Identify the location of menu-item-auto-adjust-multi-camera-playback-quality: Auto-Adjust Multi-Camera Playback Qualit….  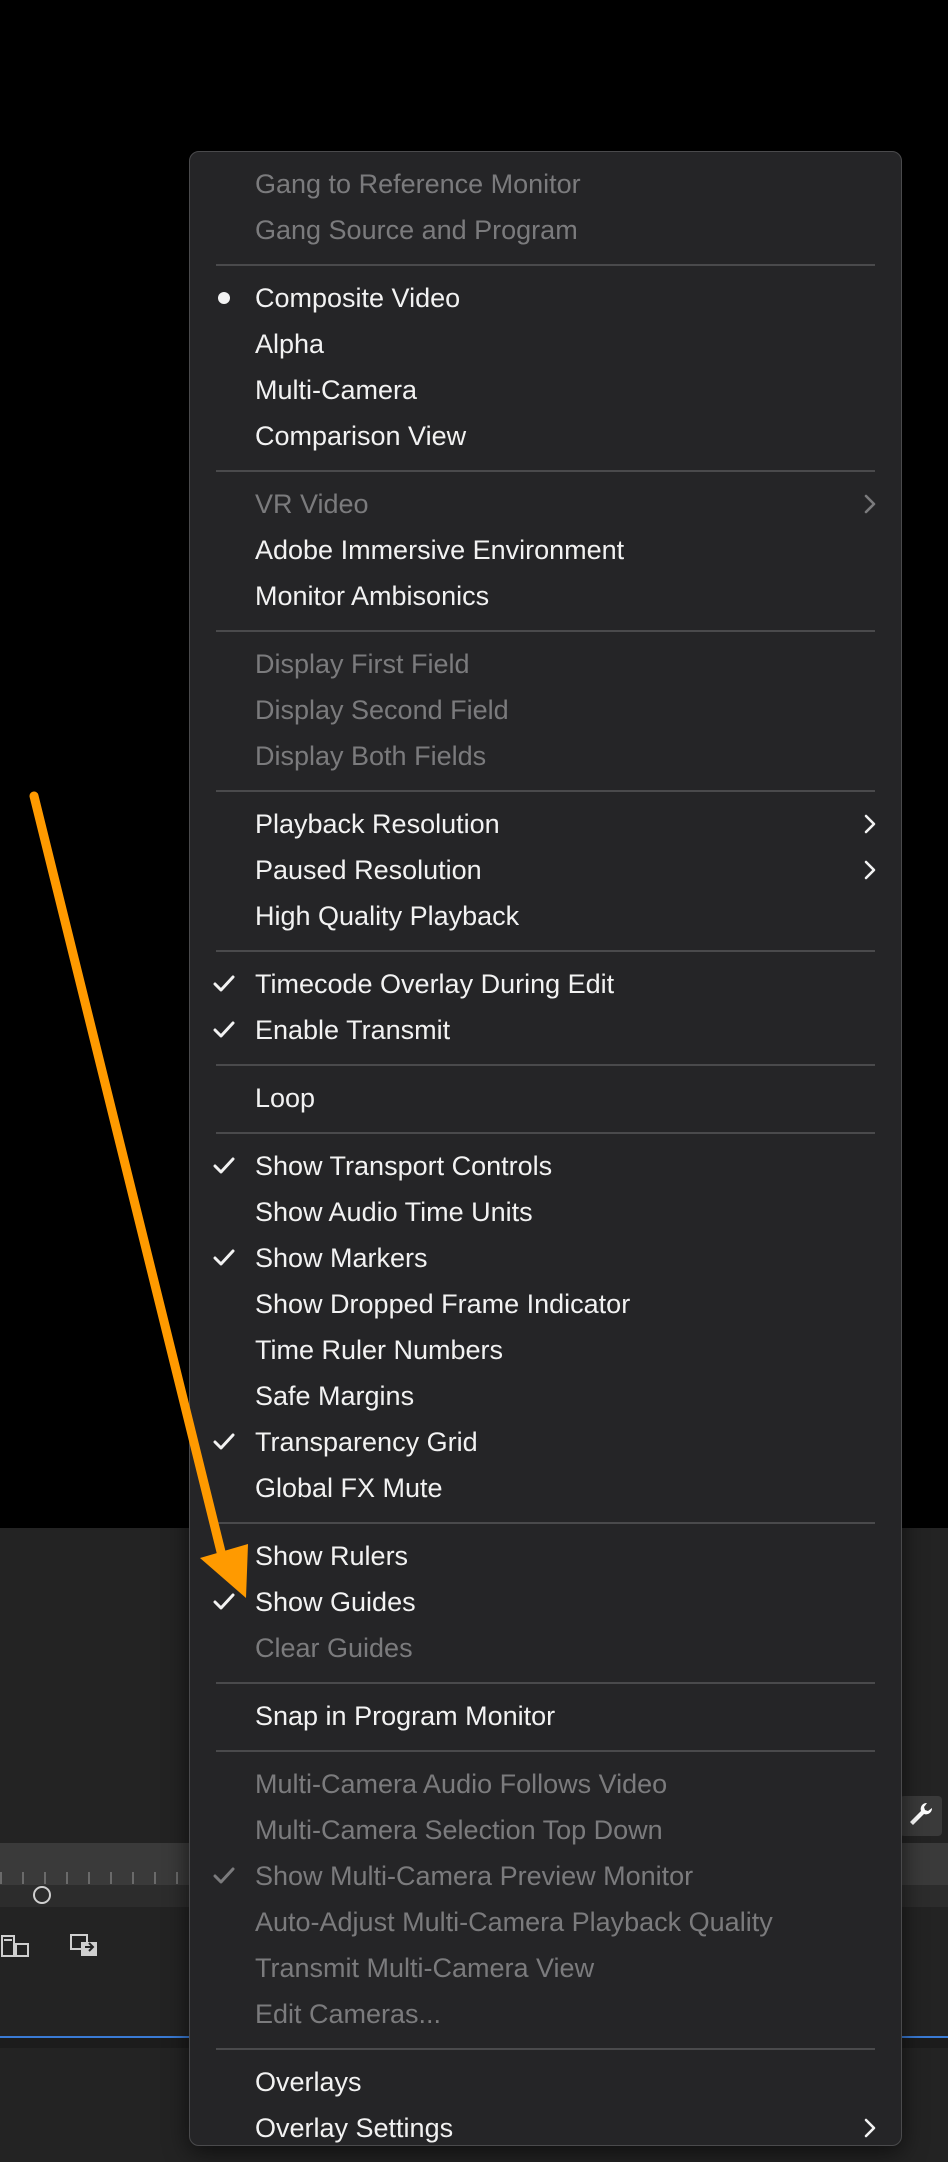
(545, 1922).